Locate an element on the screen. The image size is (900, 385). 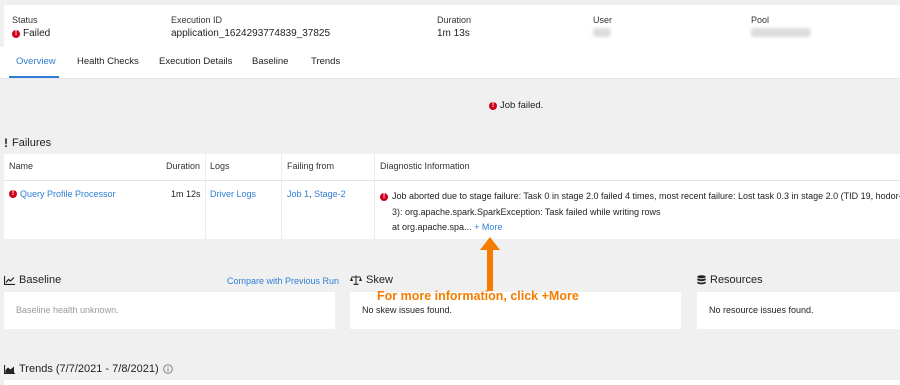
job-failed-text: Job failed. is located at coordinates (522, 105).